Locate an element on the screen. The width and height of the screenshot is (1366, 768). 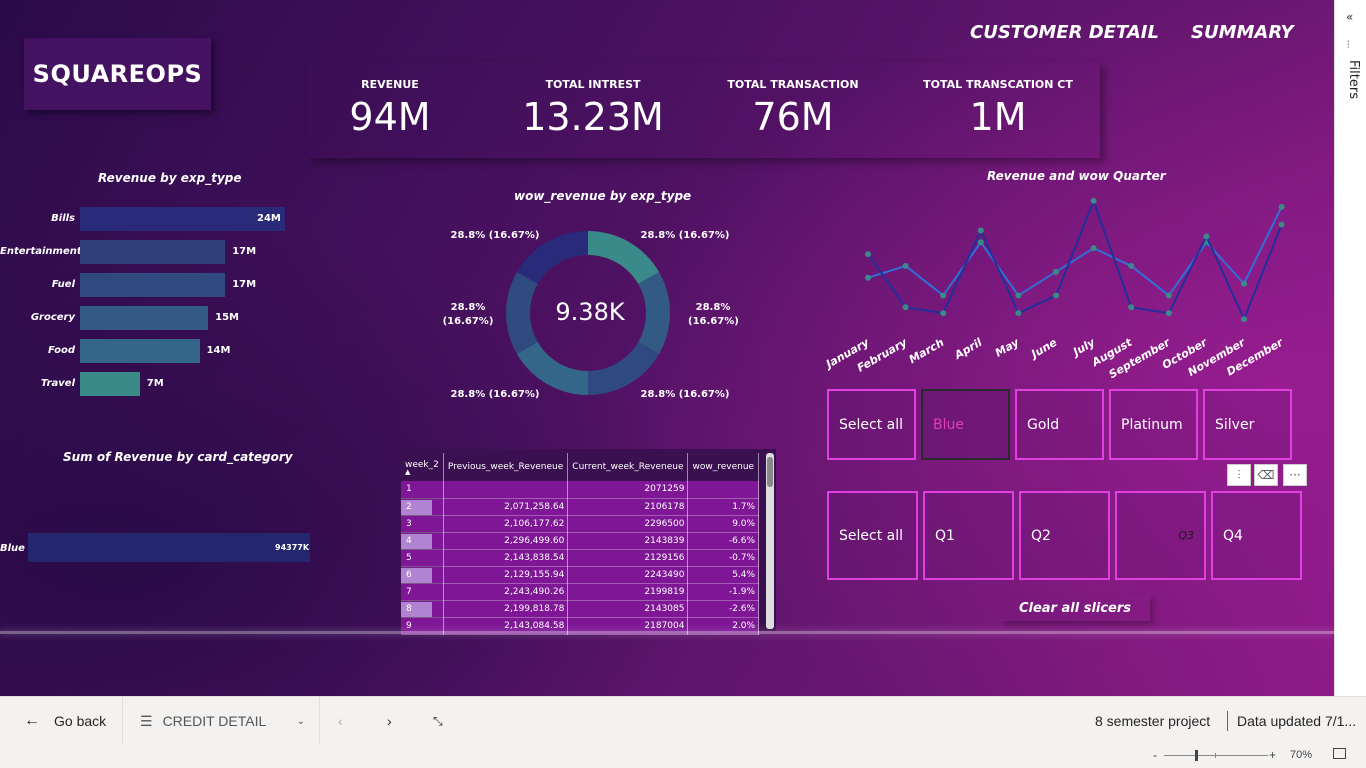
cell-current-week: 2106178 is located at coordinates (628, 507).